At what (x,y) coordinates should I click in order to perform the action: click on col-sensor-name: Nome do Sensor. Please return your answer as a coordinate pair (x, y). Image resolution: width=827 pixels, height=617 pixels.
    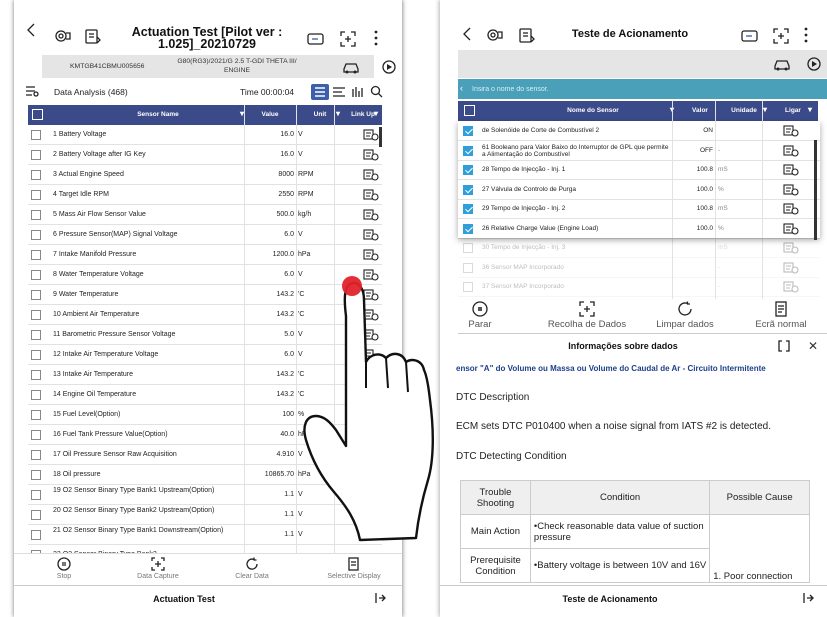
    Looking at the image, I should click on (593, 110).